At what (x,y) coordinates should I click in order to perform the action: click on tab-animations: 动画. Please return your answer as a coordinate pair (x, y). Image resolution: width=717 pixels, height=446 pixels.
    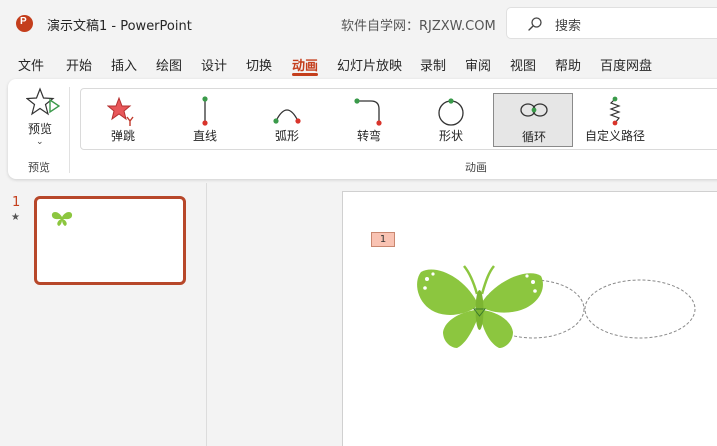
    Looking at the image, I should click on (305, 64).